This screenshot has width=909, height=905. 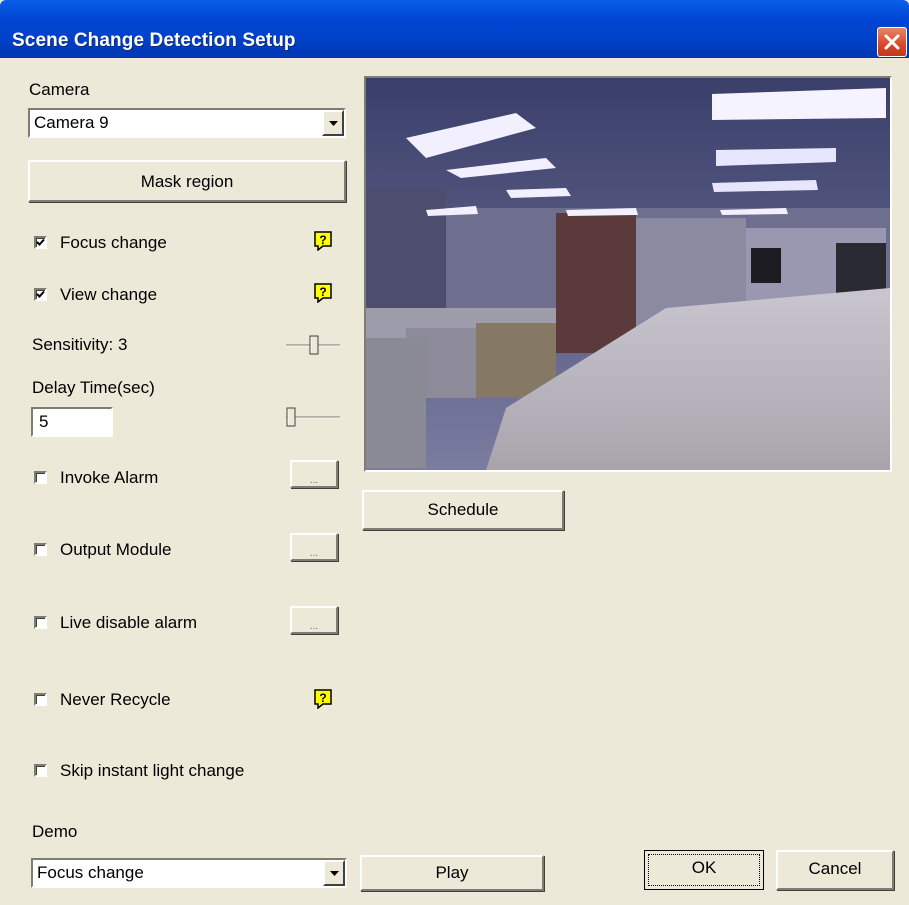 What do you see at coordinates (109, 477) in the screenshot?
I see `invoke-alarm-label: Invoke Alarm` at bounding box center [109, 477].